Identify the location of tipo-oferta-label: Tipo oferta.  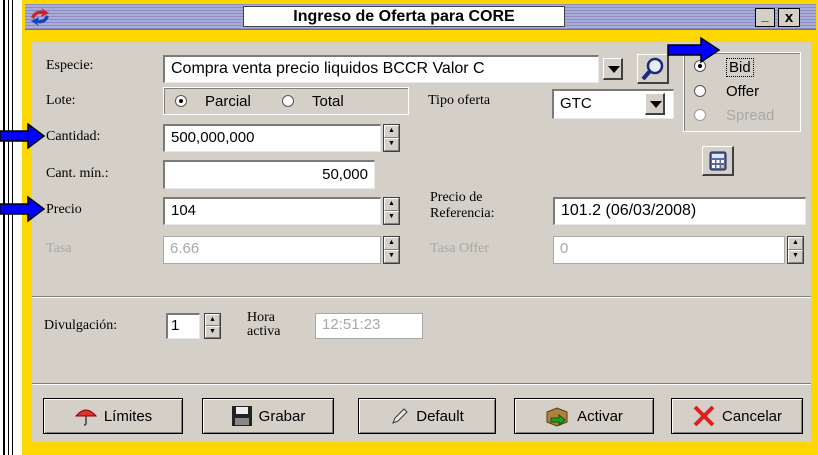
(459, 100).